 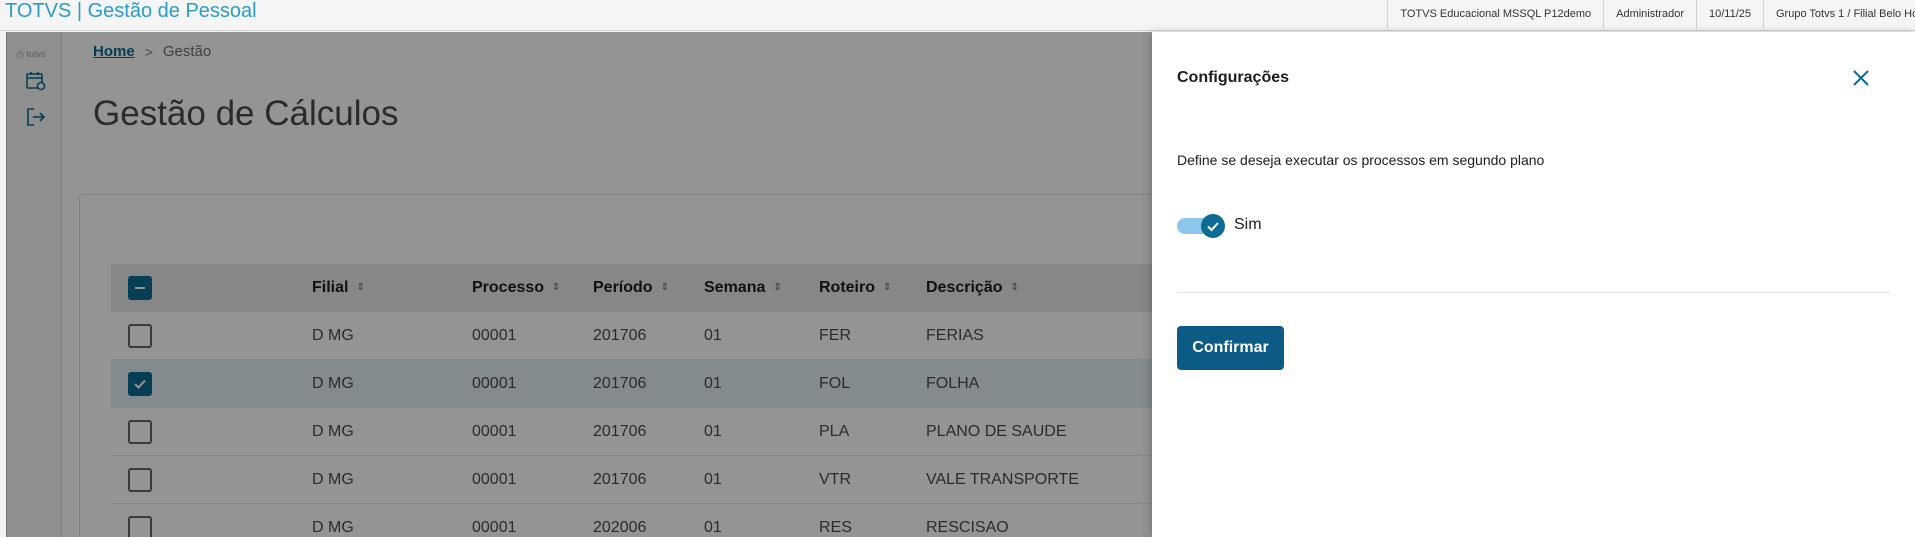 What do you see at coordinates (1839, 14) in the screenshot?
I see `branch-label: Grupo Totvs 1 / Filial Belo Hor` at bounding box center [1839, 14].